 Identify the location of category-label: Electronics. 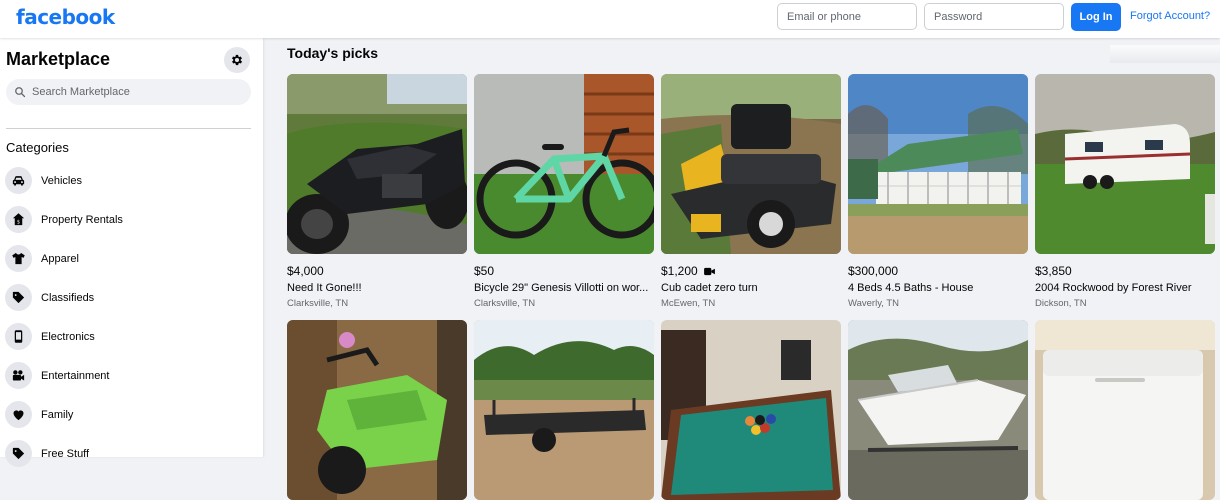
(68, 336).